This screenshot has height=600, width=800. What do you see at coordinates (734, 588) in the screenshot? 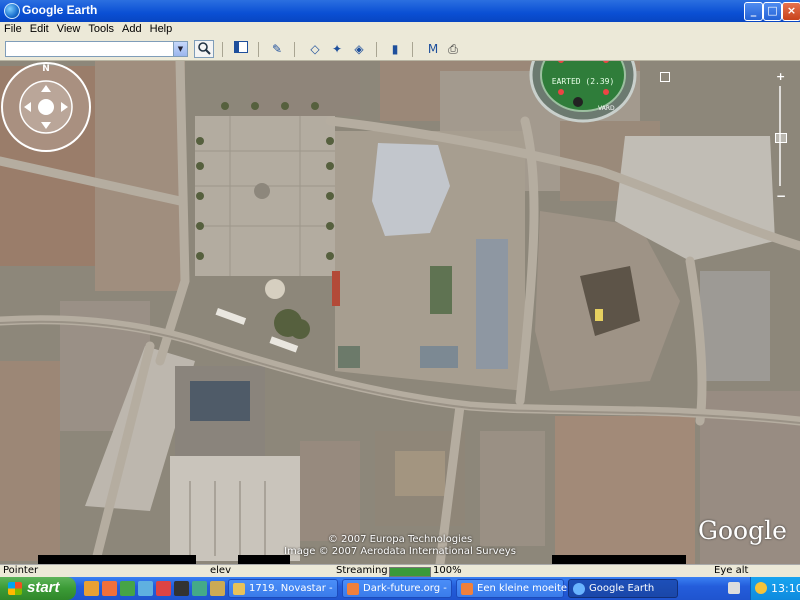
I see `tray-icon` at bounding box center [734, 588].